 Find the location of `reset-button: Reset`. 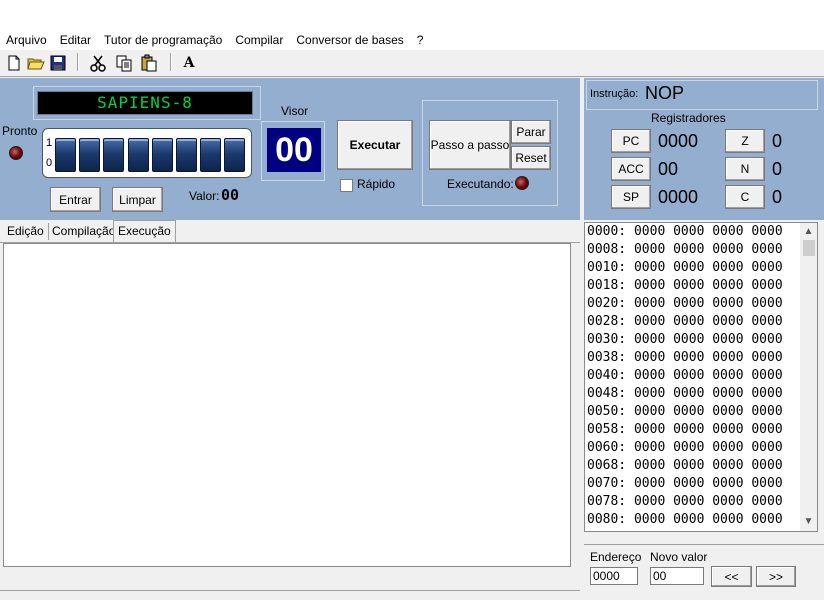

reset-button: Reset is located at coordinates (531, 158).